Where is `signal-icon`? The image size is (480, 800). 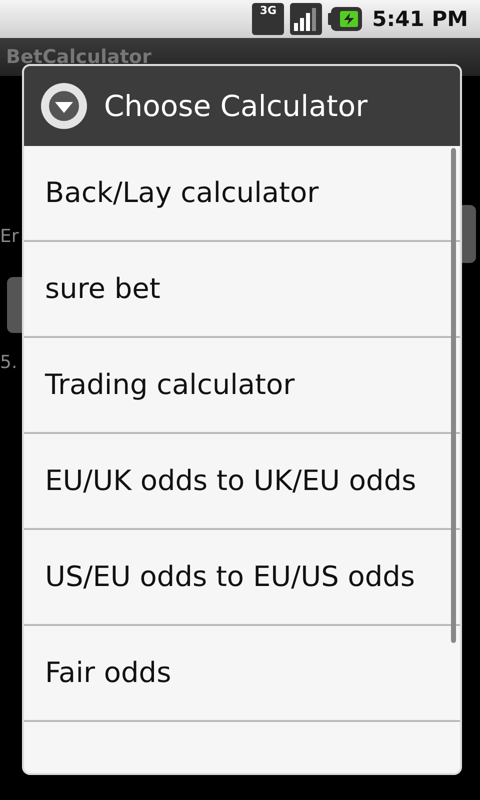 signal-icon is located at coordinates (306, 19).